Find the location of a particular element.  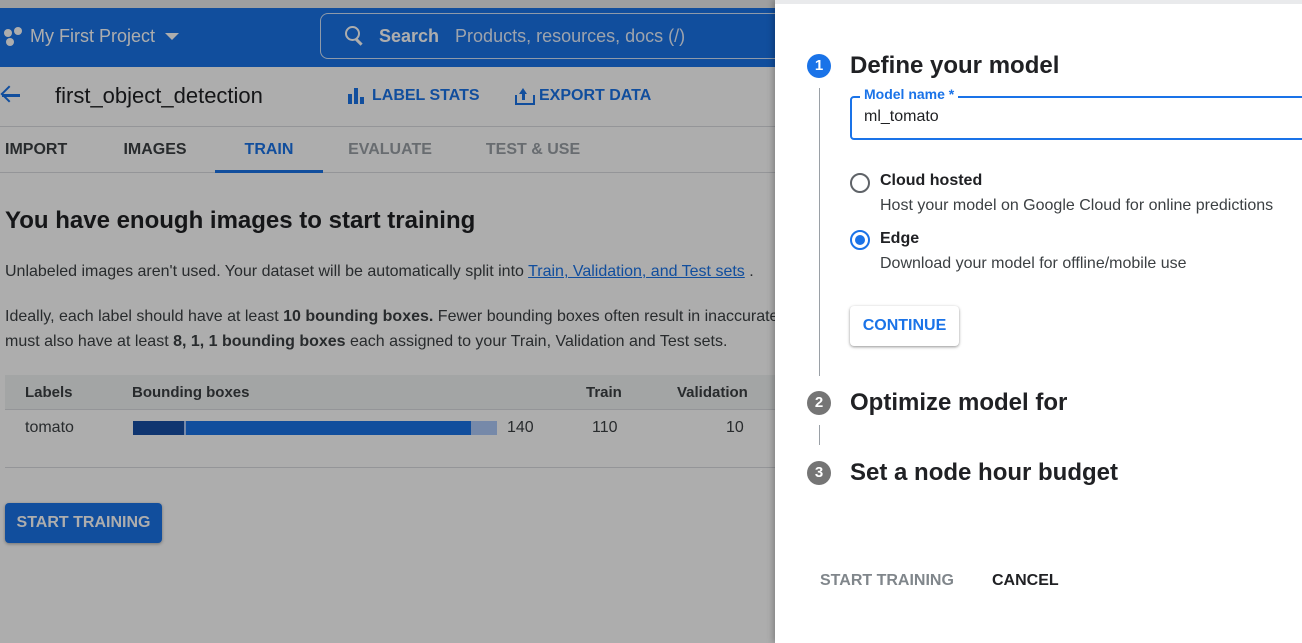

cloud-hosted-radio is located at coordinates (860, 183).